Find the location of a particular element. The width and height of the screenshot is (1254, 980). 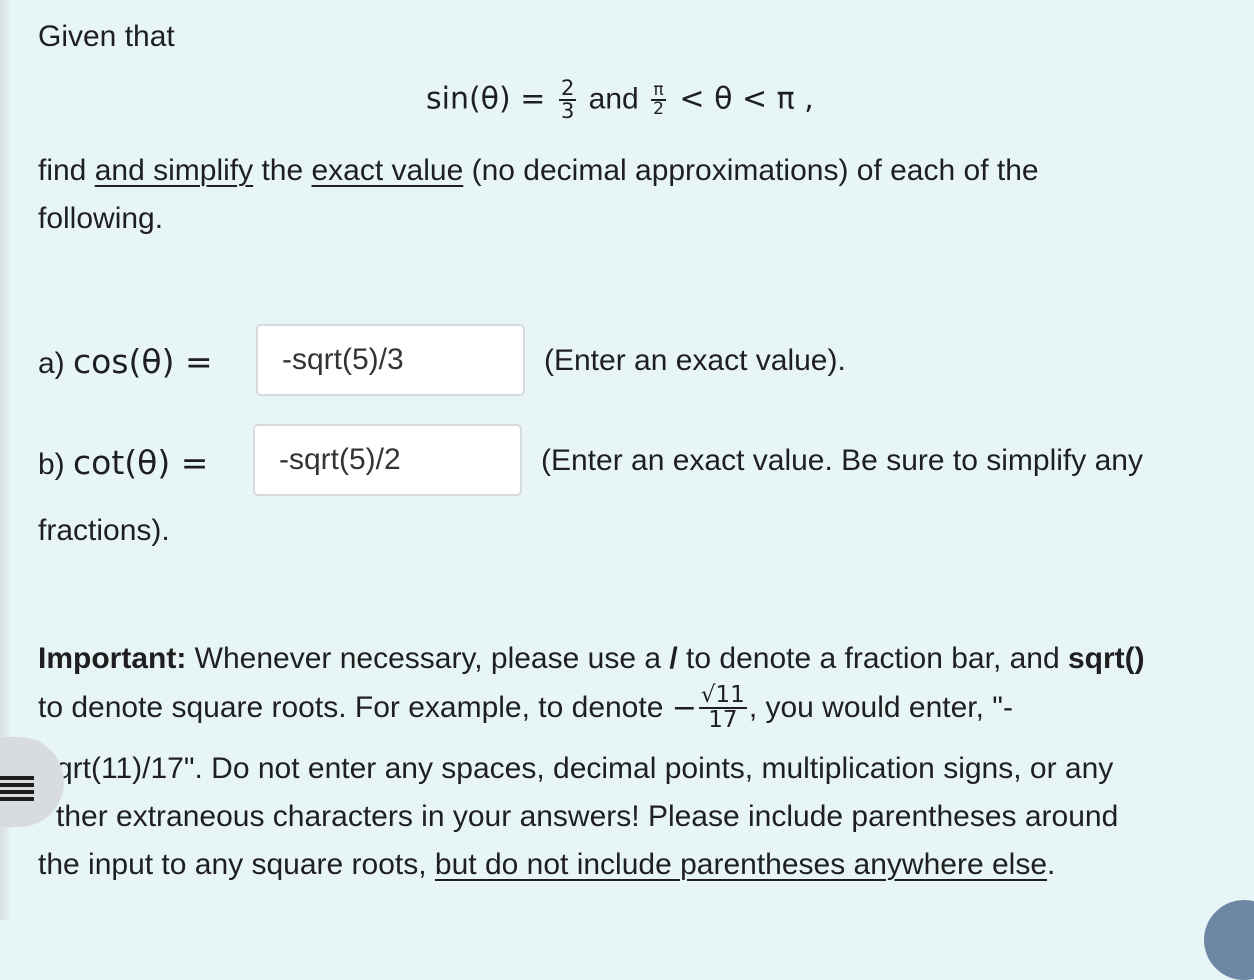

sqrt-keyword: sqrt() is located at coordinates (1106, 658).